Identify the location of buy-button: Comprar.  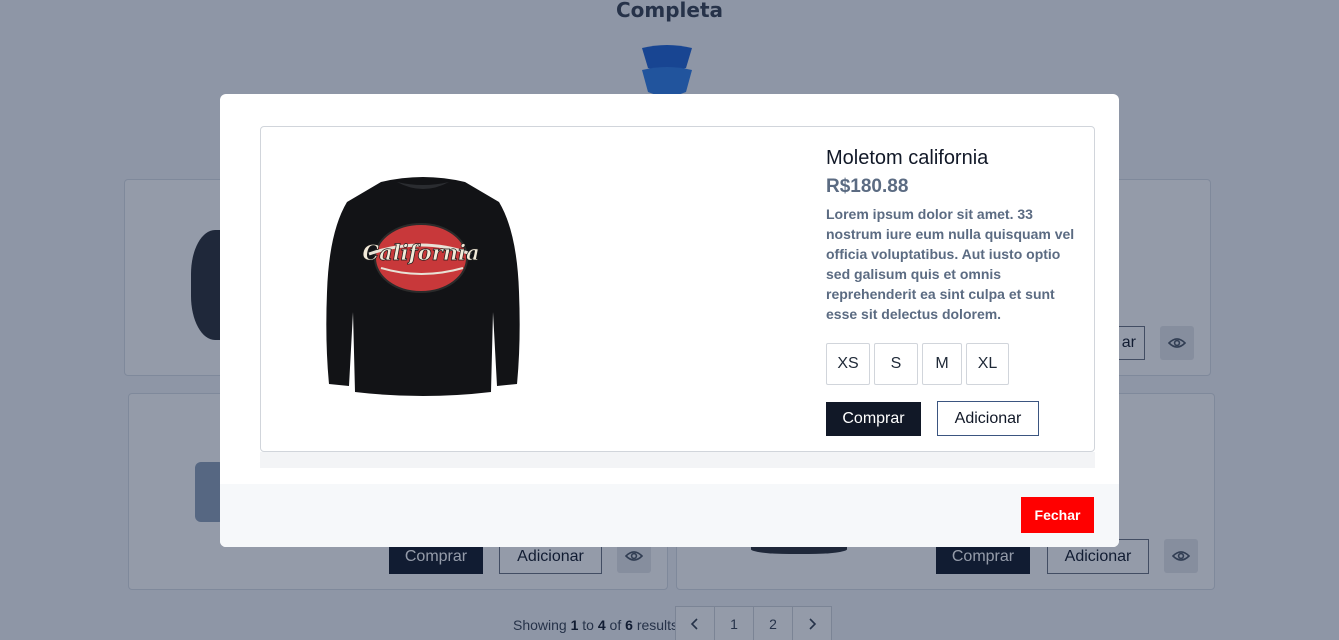
(873, 419).